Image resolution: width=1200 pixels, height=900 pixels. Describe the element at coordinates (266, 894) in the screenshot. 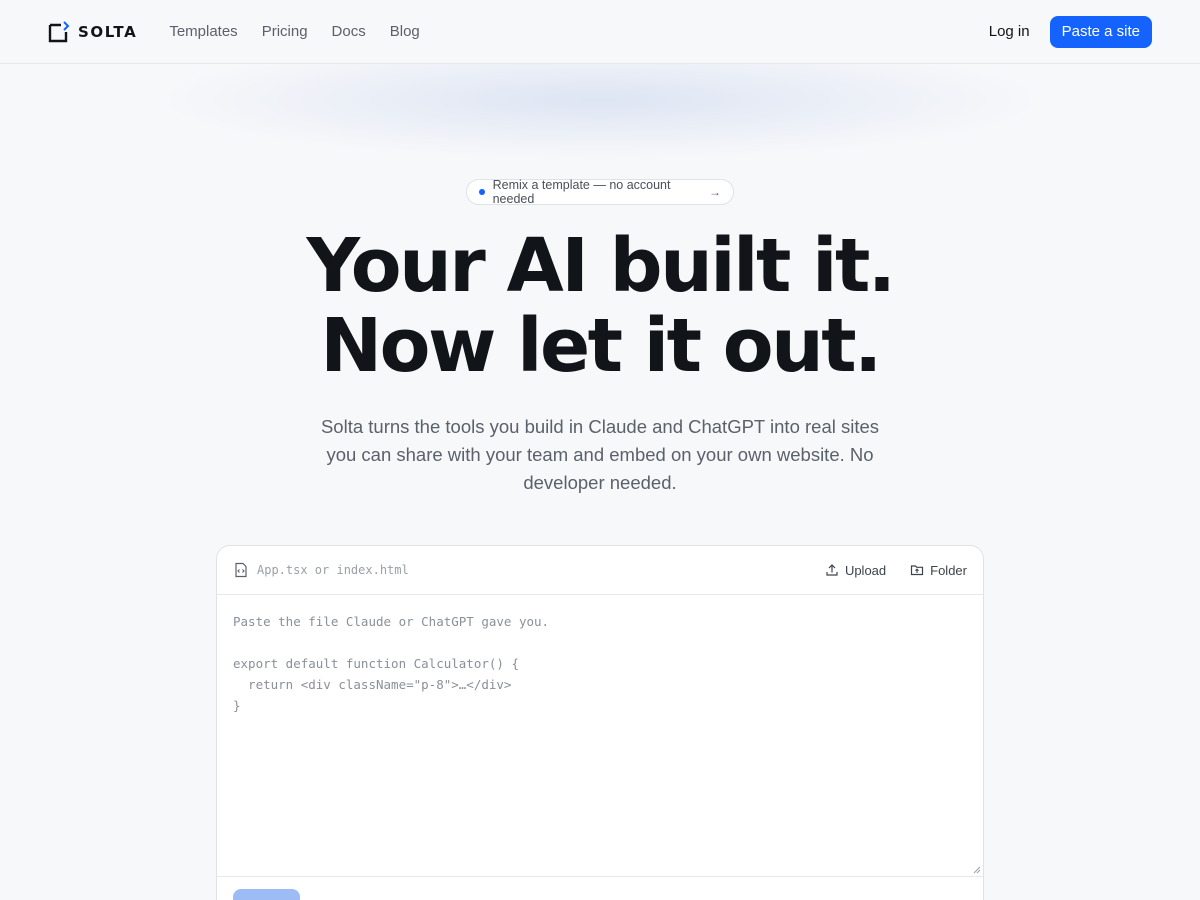

I see `submit-button` at that location.